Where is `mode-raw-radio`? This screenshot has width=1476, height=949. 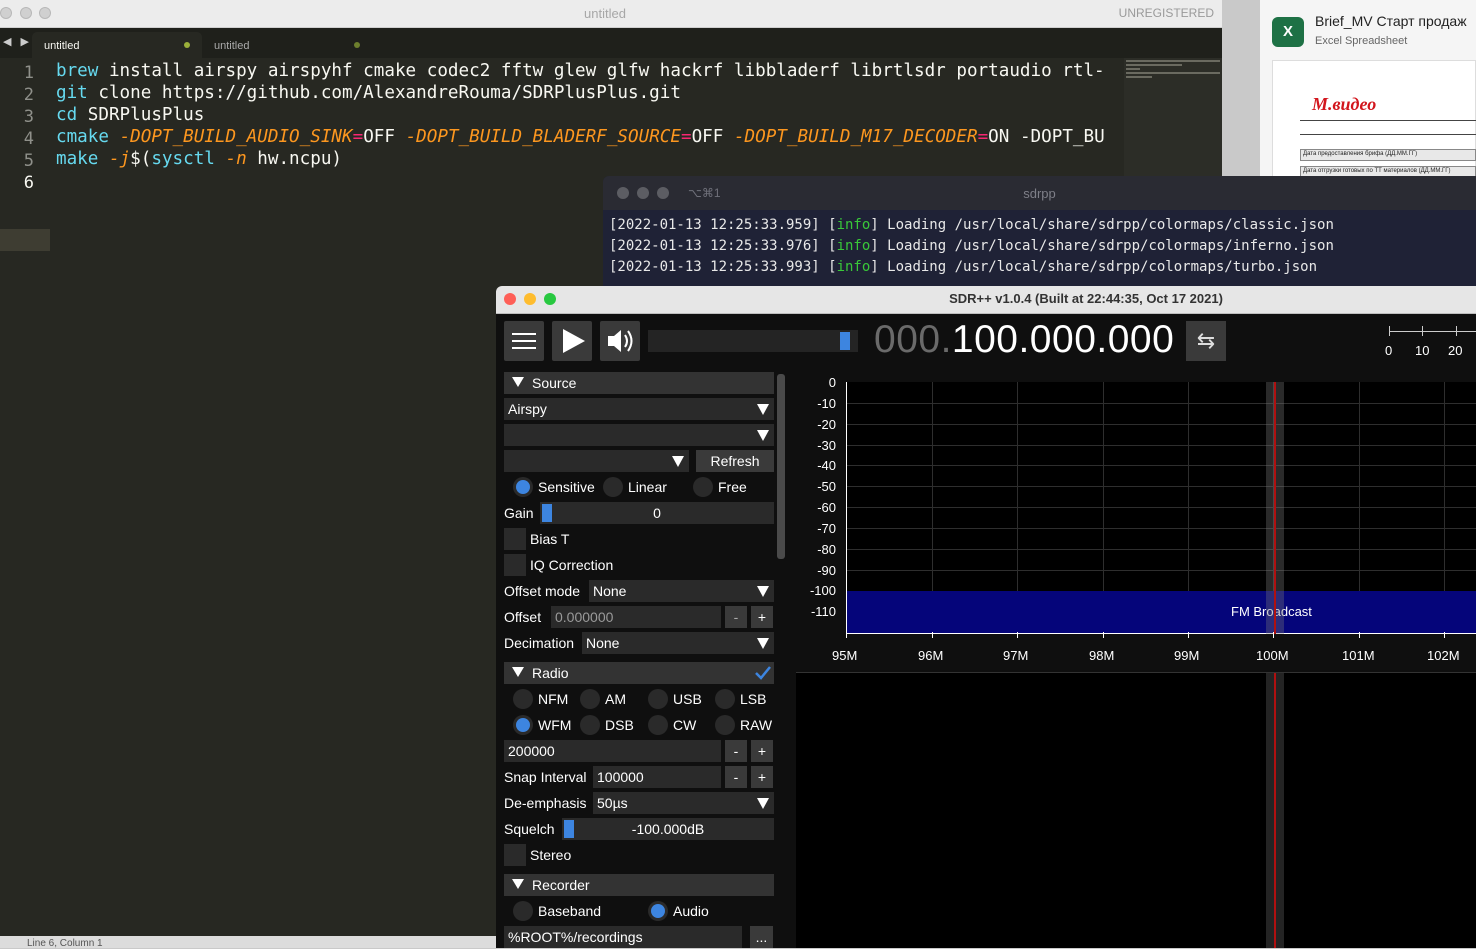
mode-raw-radio is located at coordinates (725, 725).